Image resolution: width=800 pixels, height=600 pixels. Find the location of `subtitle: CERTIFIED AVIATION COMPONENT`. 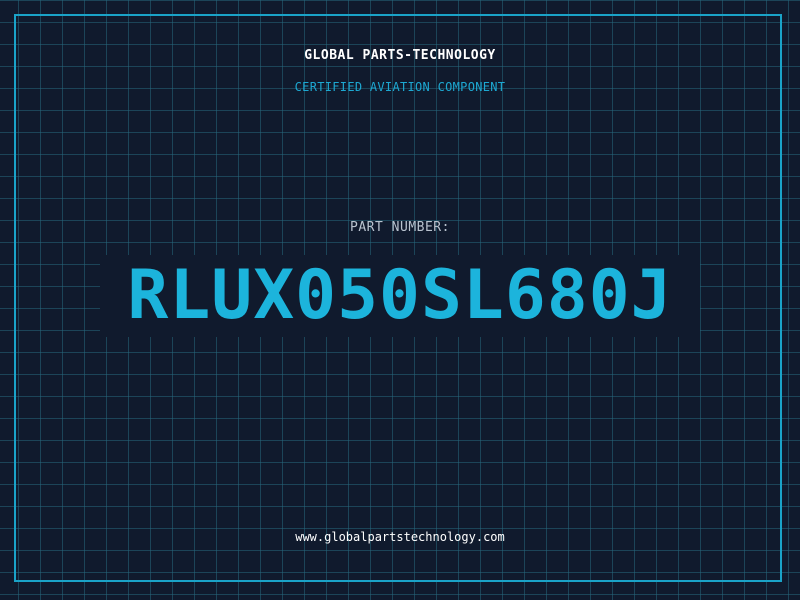

subtitle: CERTIFIED AVIATION COMPONENT is located at coordinates (400, 87).